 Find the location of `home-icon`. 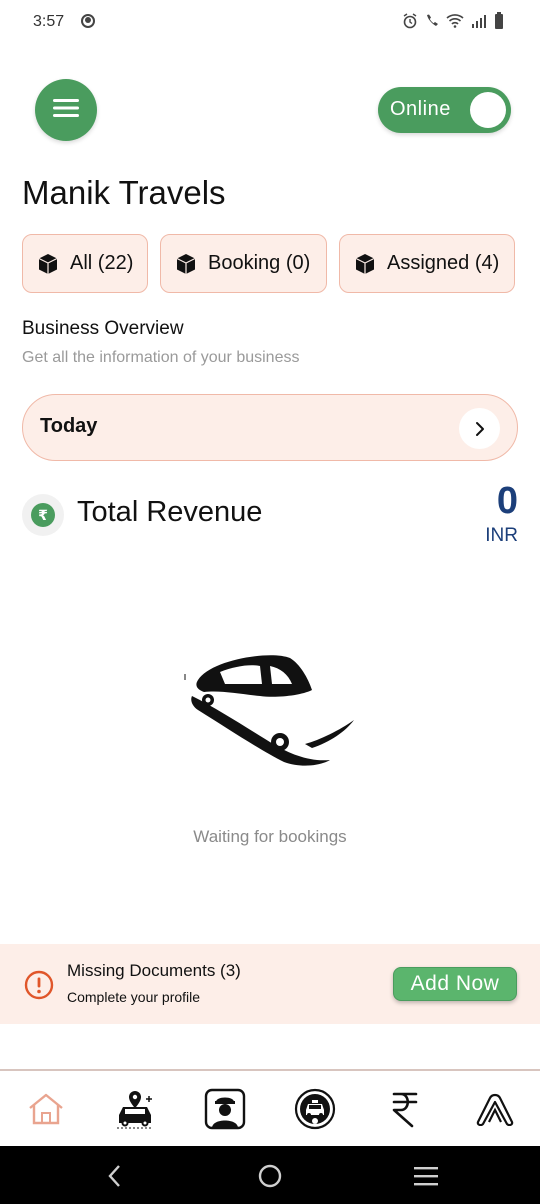

home-icon is located at coordinates (46, 1111).